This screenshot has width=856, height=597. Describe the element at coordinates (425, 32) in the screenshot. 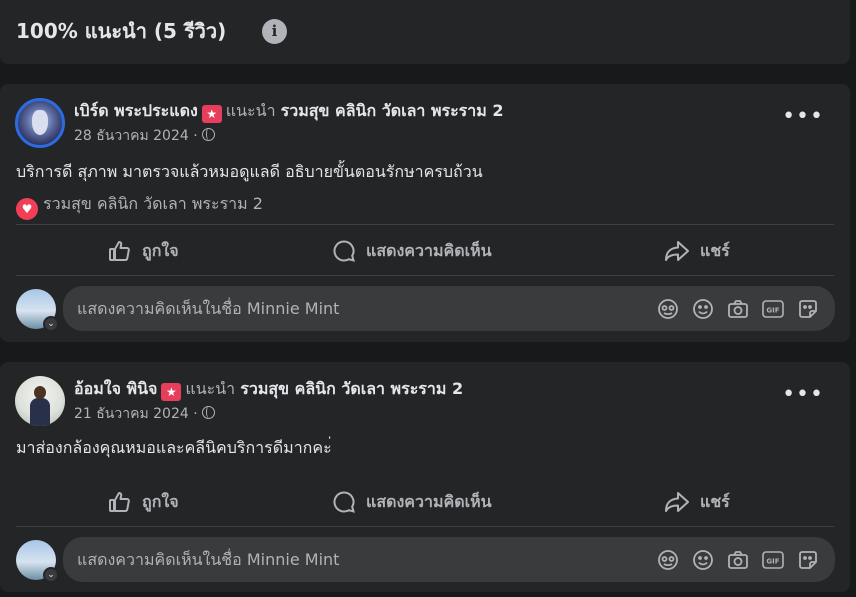

I see `reviews-header: 100% แนะนำ (5 รีวิว) i` at that location.